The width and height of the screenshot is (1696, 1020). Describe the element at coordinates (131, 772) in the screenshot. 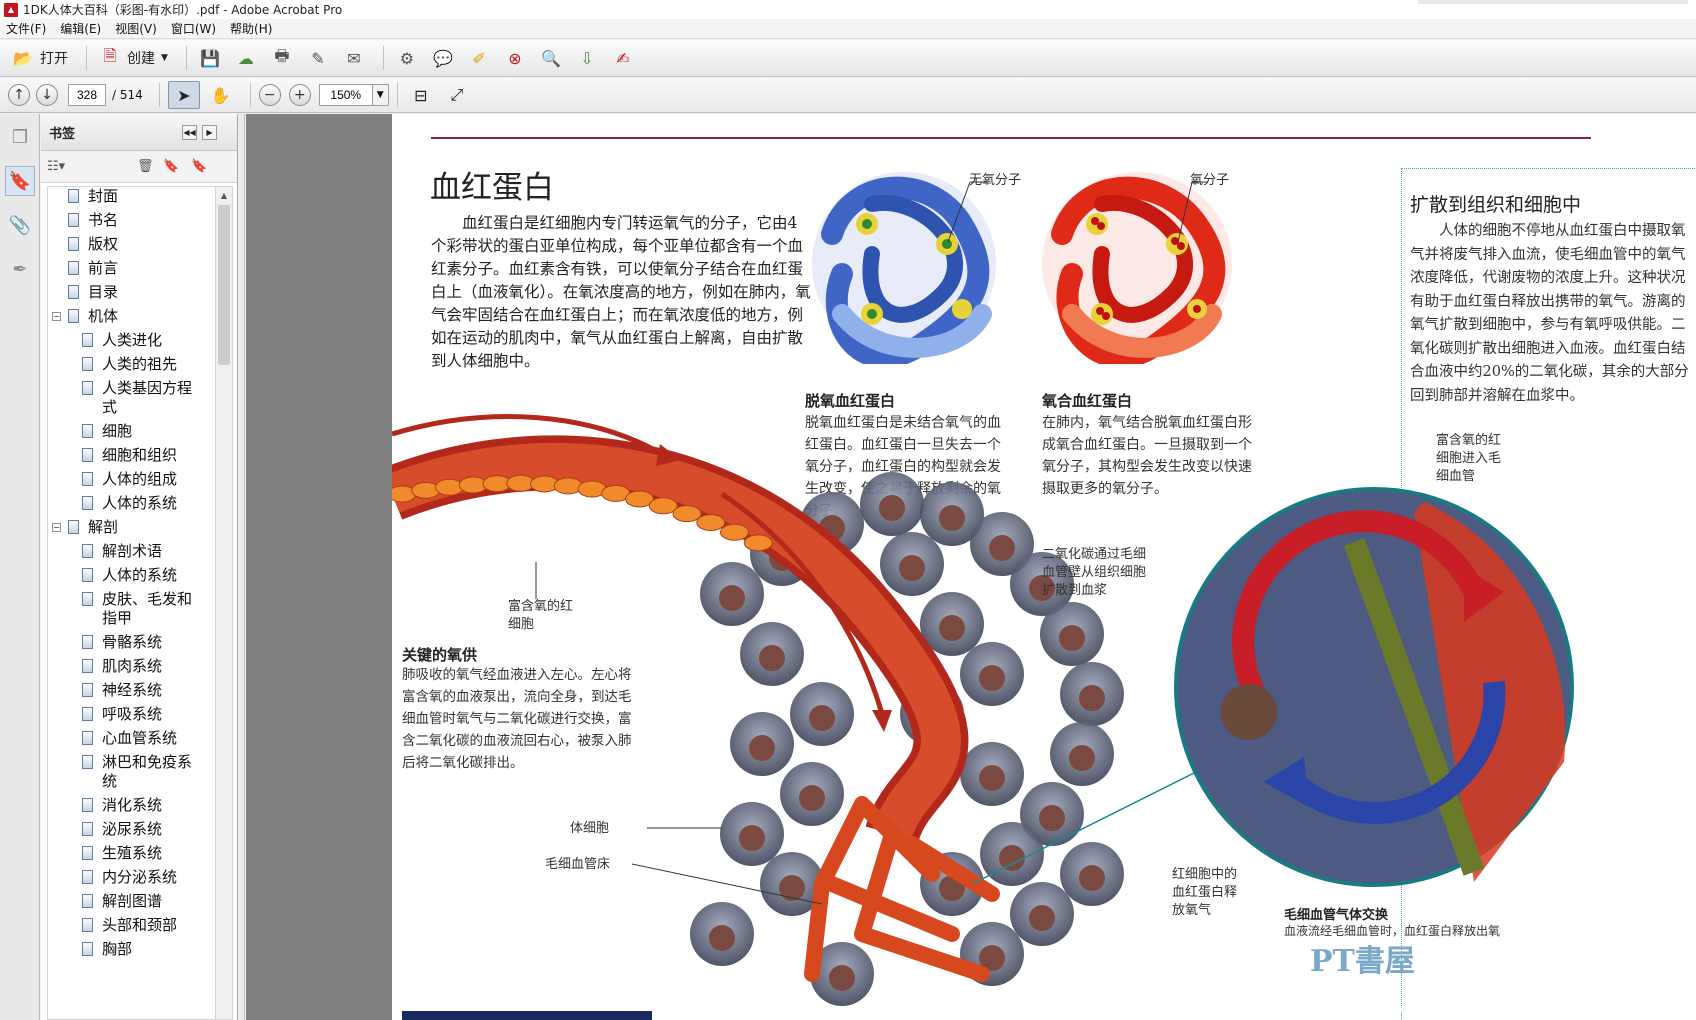

I see `bookmark-item: 淋巴和免疫系统` at that location.